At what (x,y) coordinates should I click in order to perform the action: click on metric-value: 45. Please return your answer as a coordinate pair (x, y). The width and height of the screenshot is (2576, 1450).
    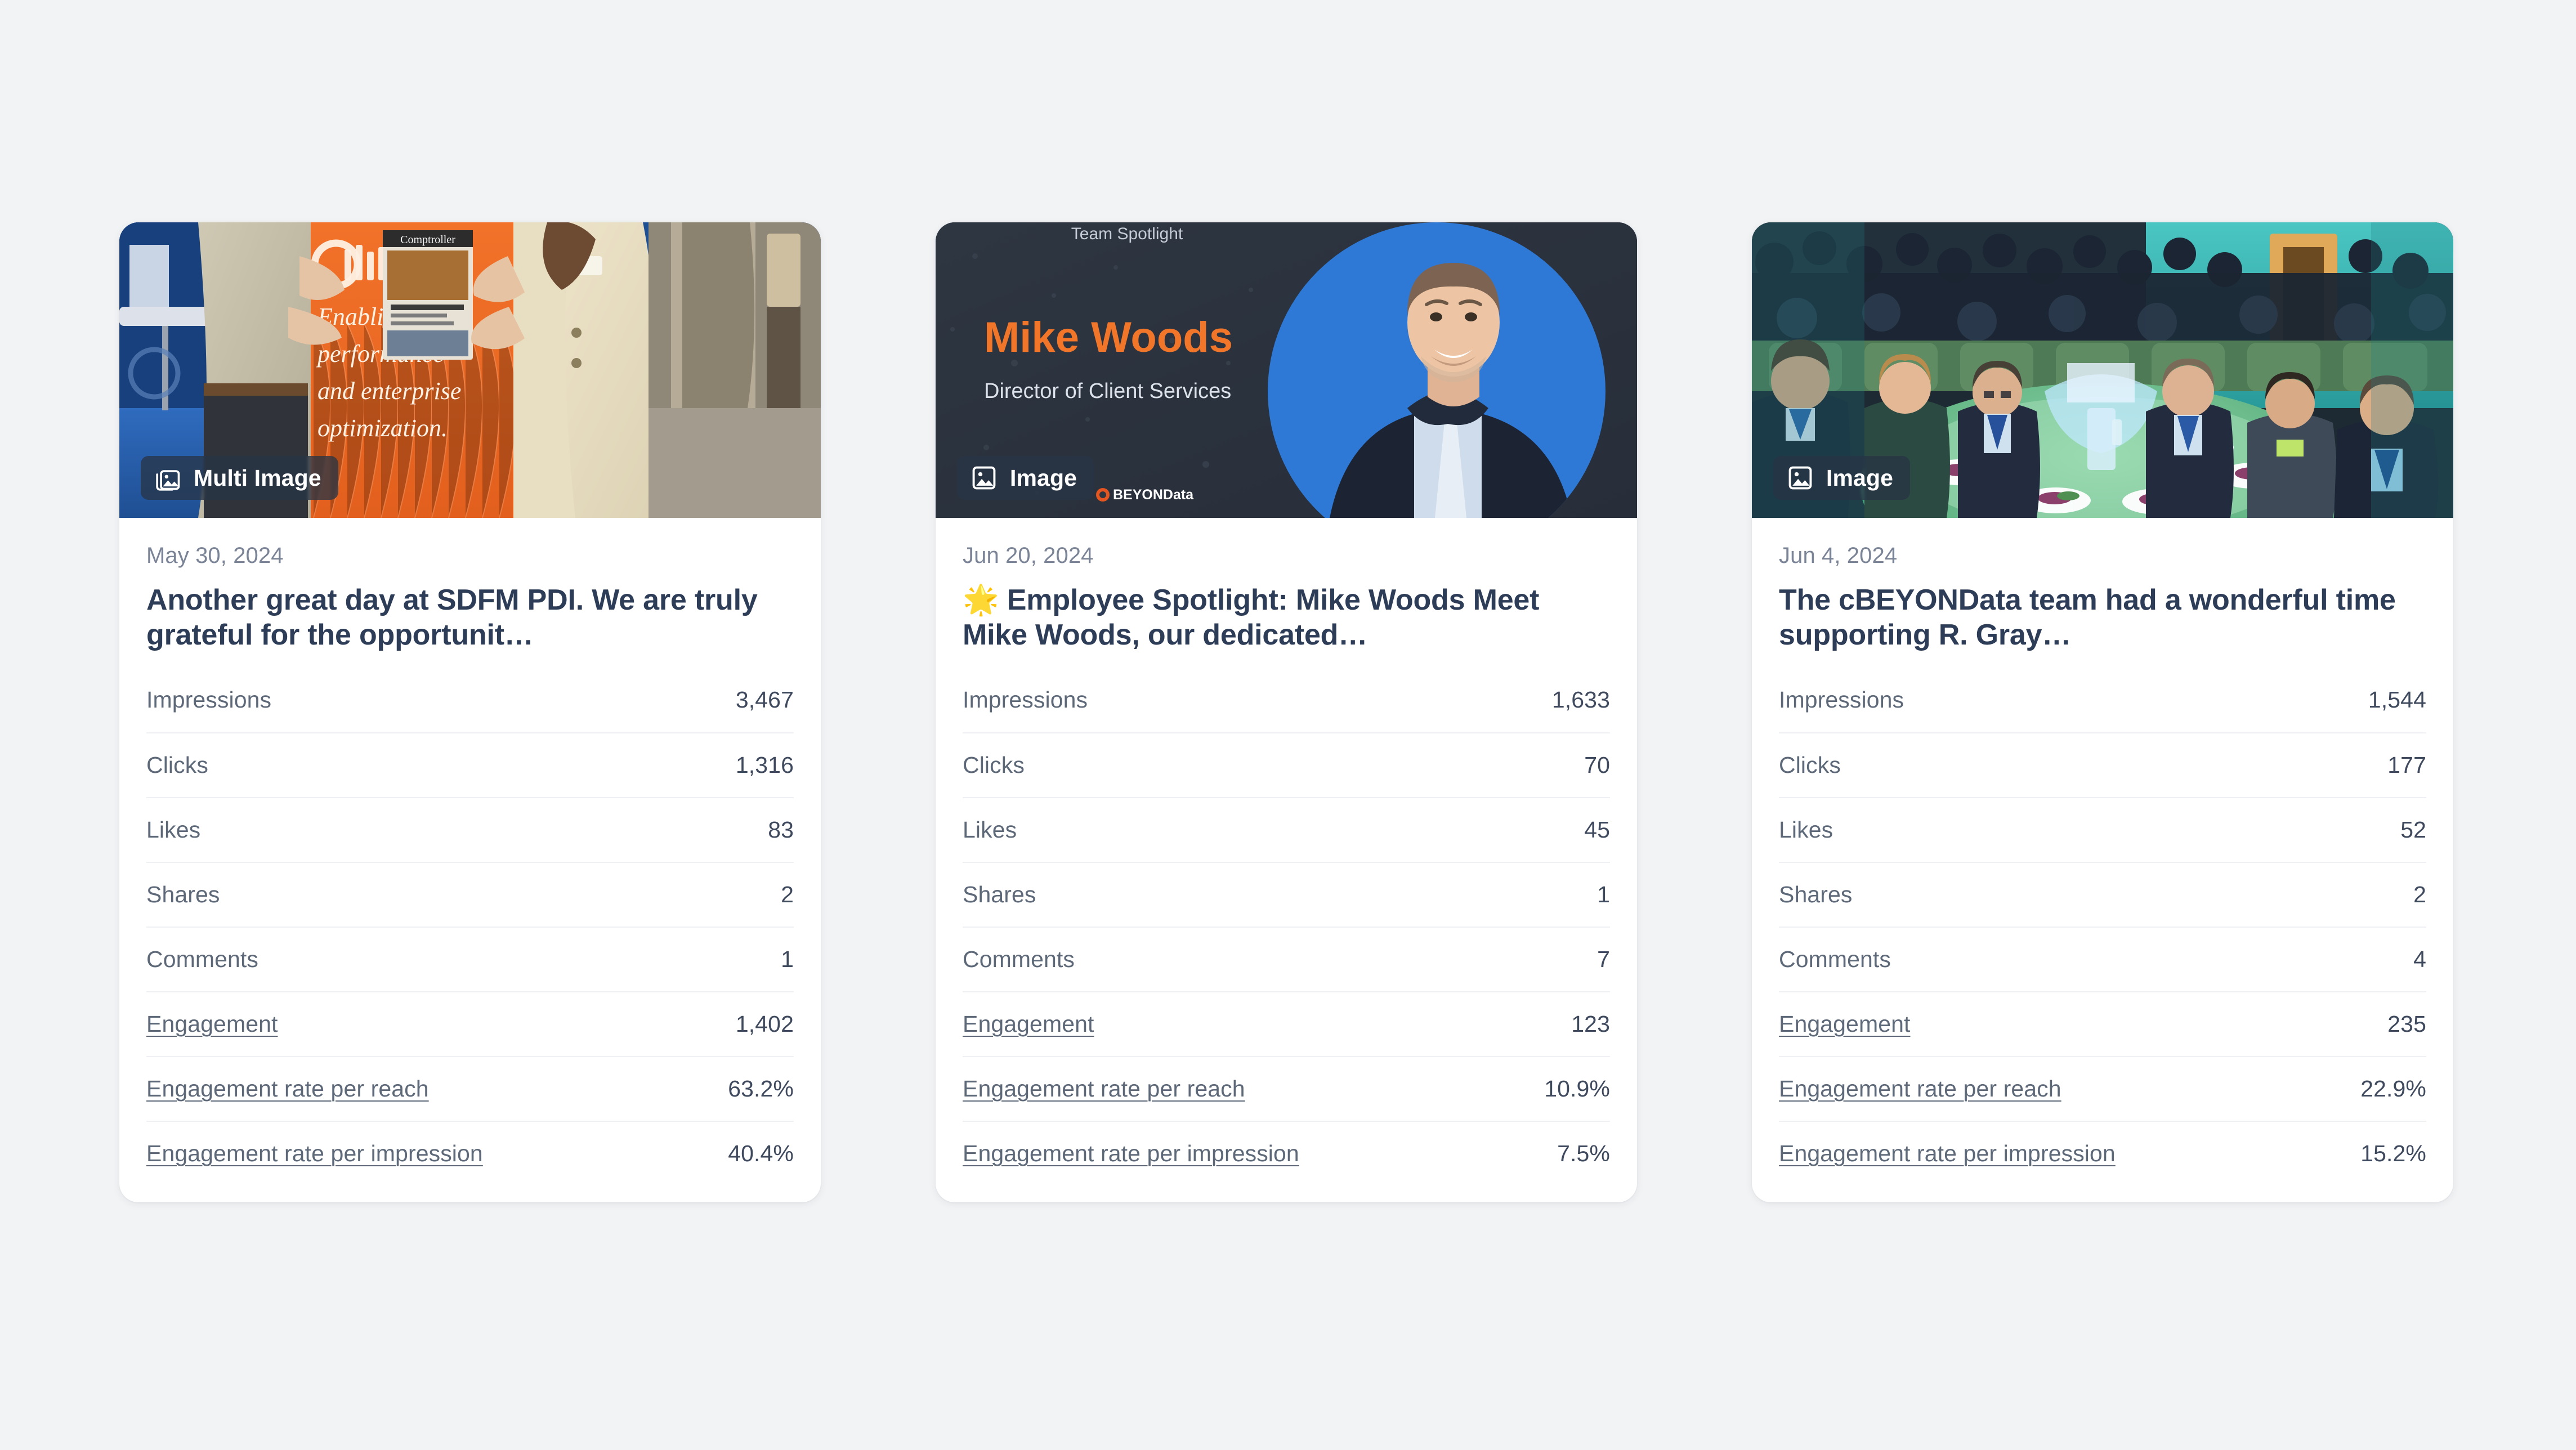
    Looking at the image, I should click on (1597, 829).